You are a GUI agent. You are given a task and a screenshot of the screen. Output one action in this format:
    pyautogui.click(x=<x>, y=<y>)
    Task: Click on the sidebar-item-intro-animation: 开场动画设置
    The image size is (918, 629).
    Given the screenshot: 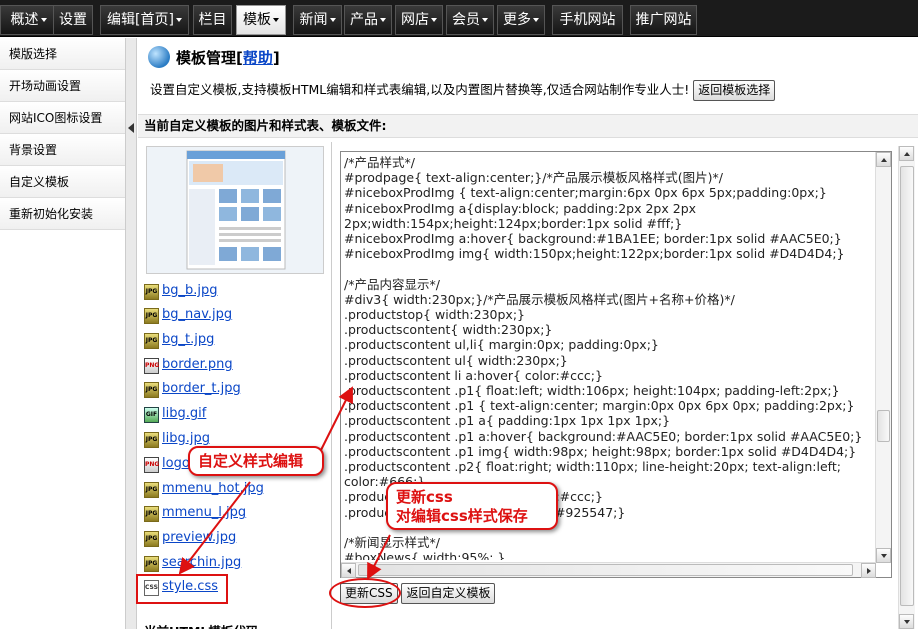 What is the action you would take?
    pyautogui.click(x=62, y=86)
    